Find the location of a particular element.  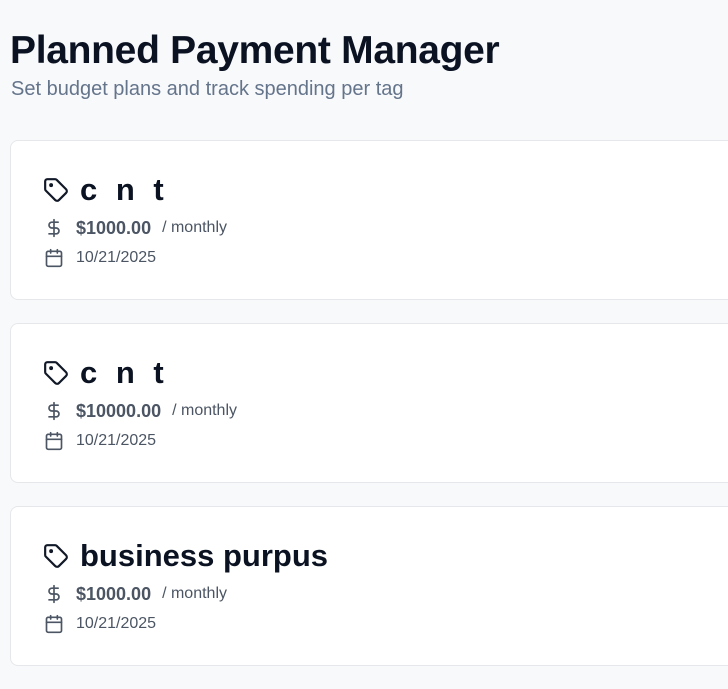

plan-amount-row: $10000.00 / monthly is located at coordinates (140, 411).